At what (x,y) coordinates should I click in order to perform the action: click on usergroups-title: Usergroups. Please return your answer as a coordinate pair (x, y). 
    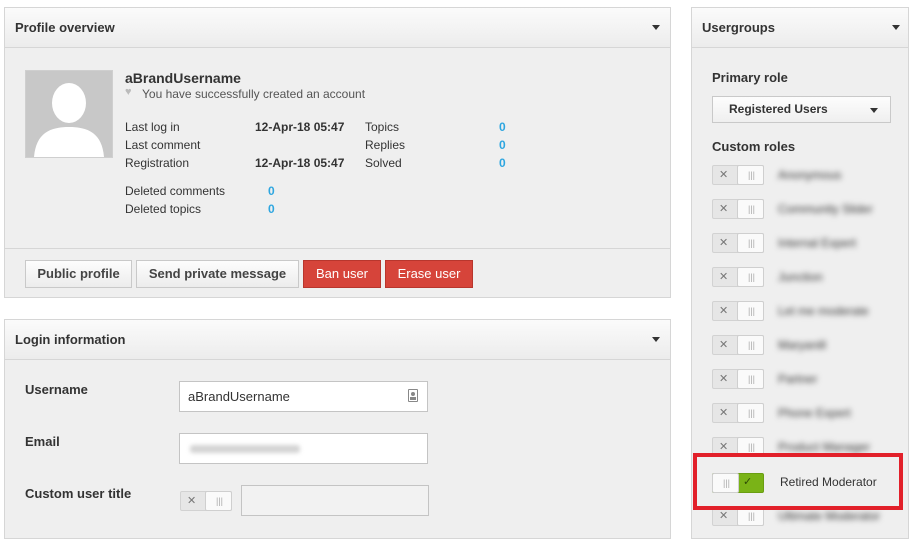
    Looking at the image, I should click on (738, 27).